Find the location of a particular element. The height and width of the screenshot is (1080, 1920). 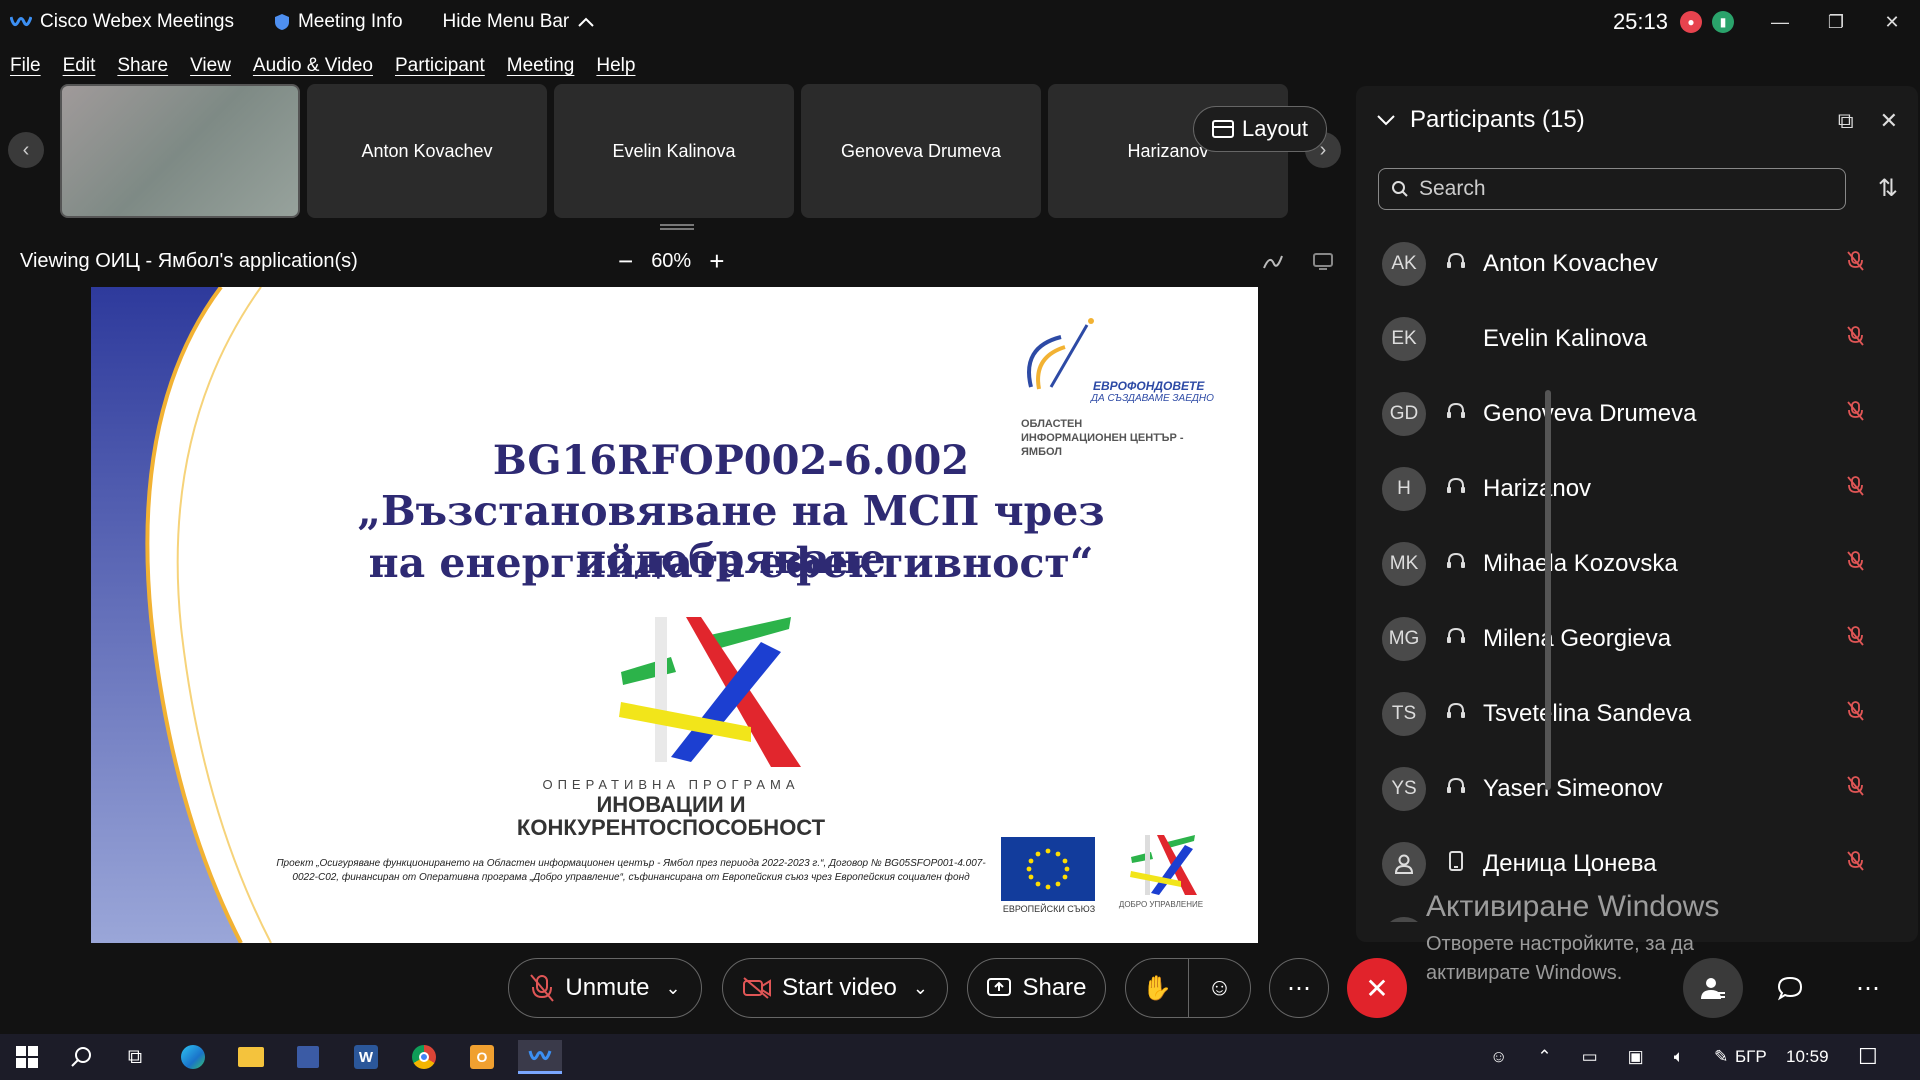

layout-button: Layout is located at coordinates (1260, 129).